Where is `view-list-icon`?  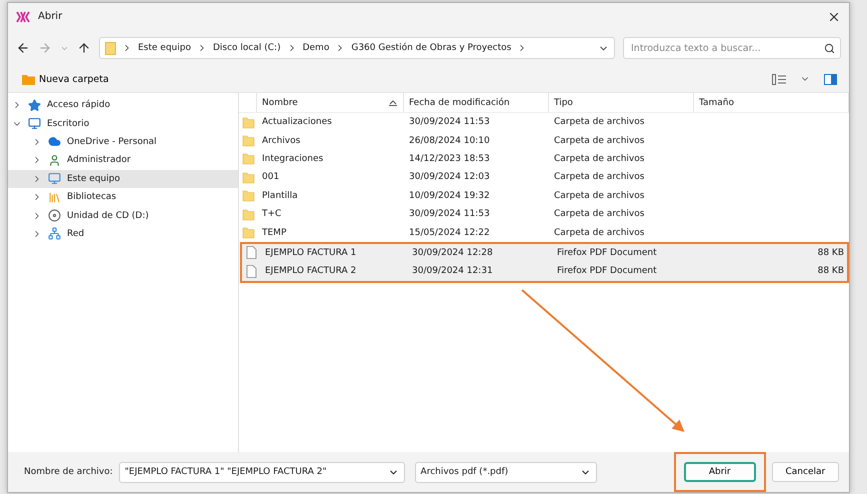
view-list-icon is located at coordinates (779, 79).